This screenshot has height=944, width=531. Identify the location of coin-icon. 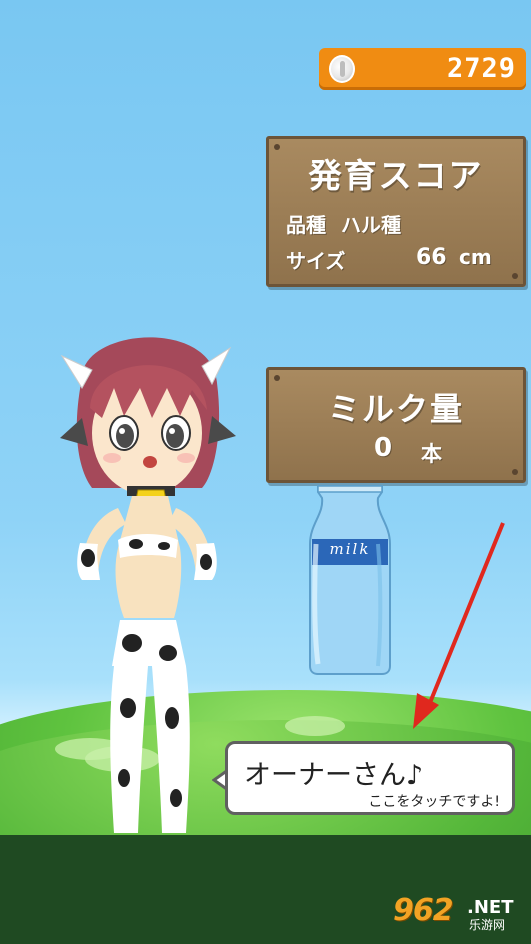
(342, 69).